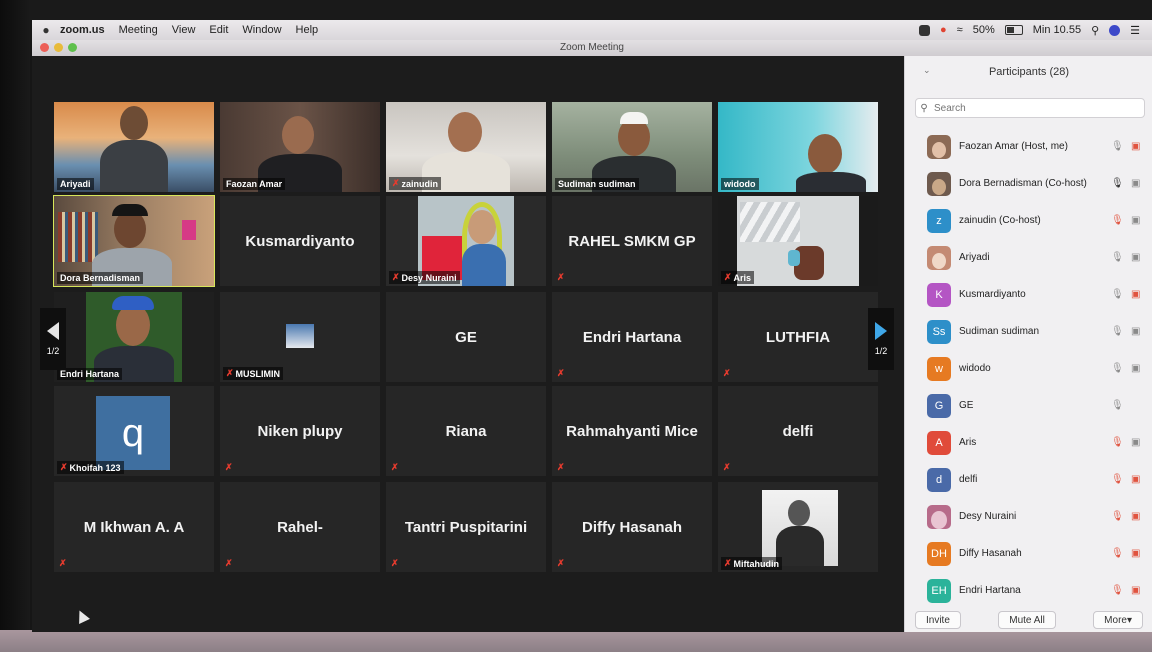 Image resolution: width=1152 pixels, height=652 pixels. What do you see at coordinates (134, 431) in the screenshot?
I see `video-tile: q ✗ Khoifah 123` at bounding box center [134, 431].